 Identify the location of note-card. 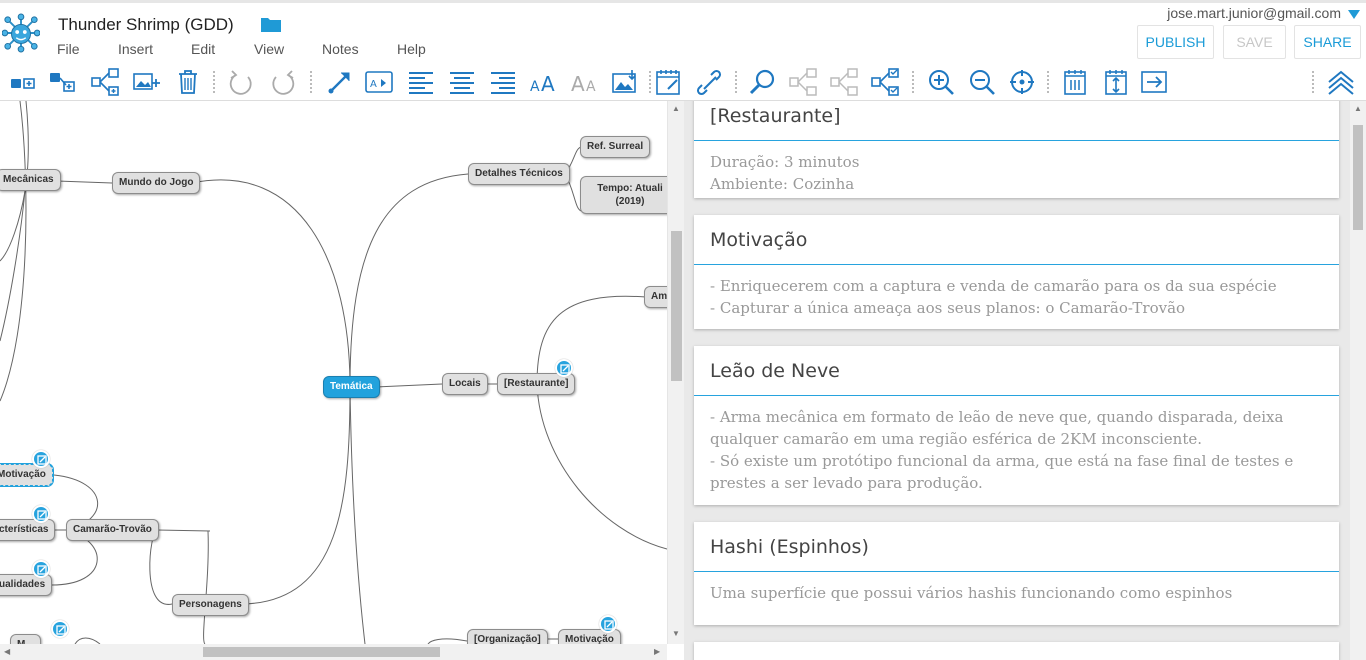
(1016, 651).